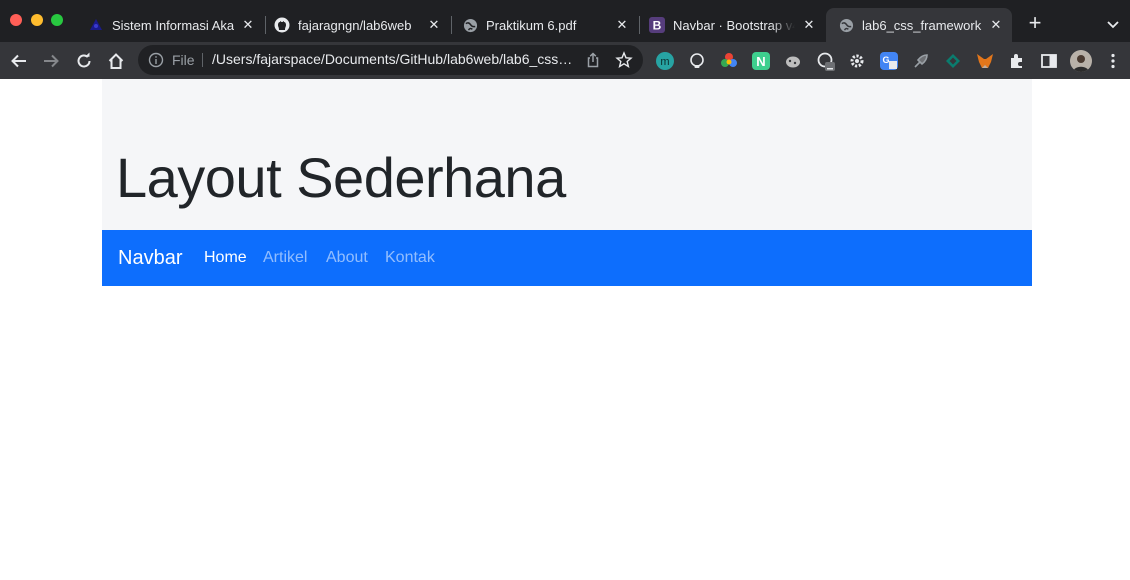 The width and height of the screenshot is (1130, 580). I want to click on reload-button, so click(84, 61).